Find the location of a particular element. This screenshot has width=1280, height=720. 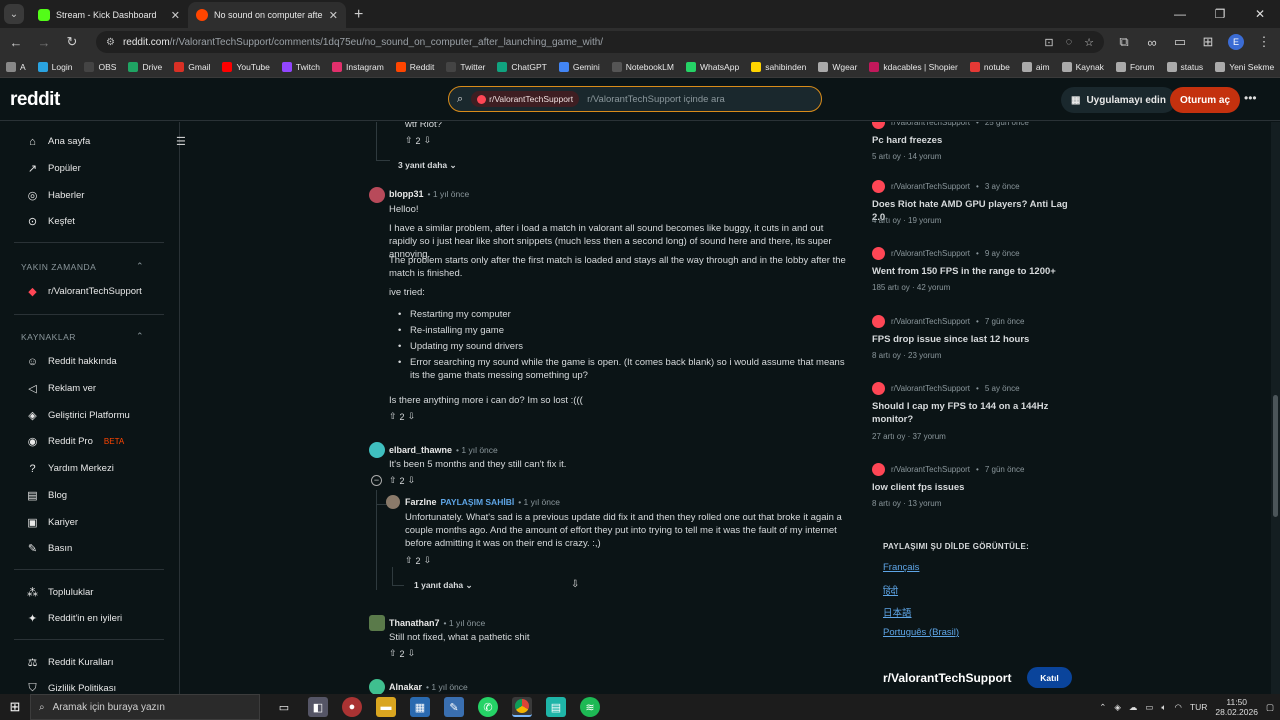

related-post-title: Went from 150 FPS in the range to 1200+ is located at coordinates (972, 271).